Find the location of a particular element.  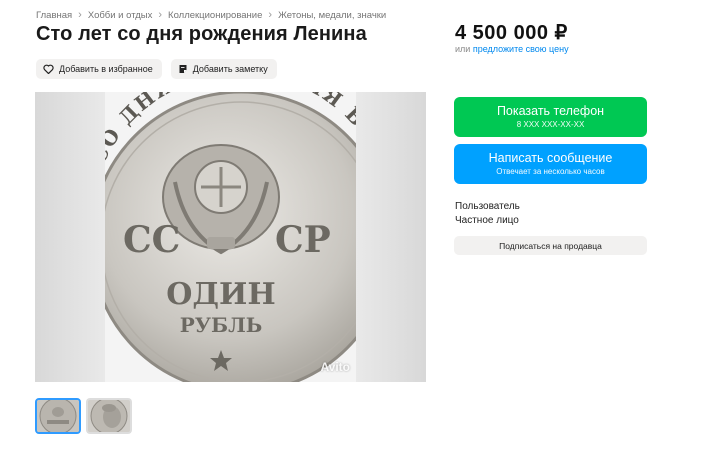

show-phone-button: Показать телефон 8 XXX XXX-XX-XX is located at coordinates (550, 117).